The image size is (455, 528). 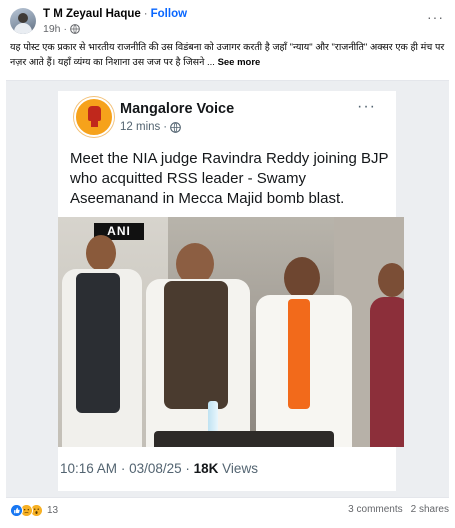 I want to click on author-name: T M Zeyaul Haque, so click(x=92, y=14).